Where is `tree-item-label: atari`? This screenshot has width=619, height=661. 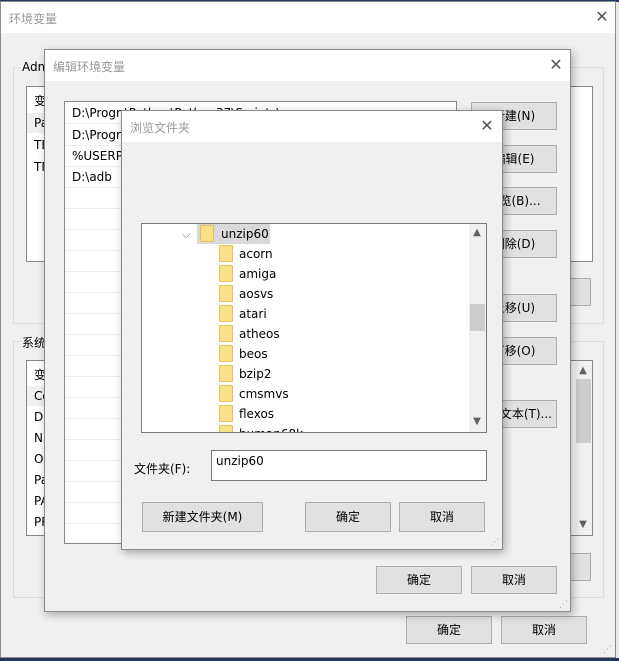 tree-item-label: atari is located at coordinates (253, 314).